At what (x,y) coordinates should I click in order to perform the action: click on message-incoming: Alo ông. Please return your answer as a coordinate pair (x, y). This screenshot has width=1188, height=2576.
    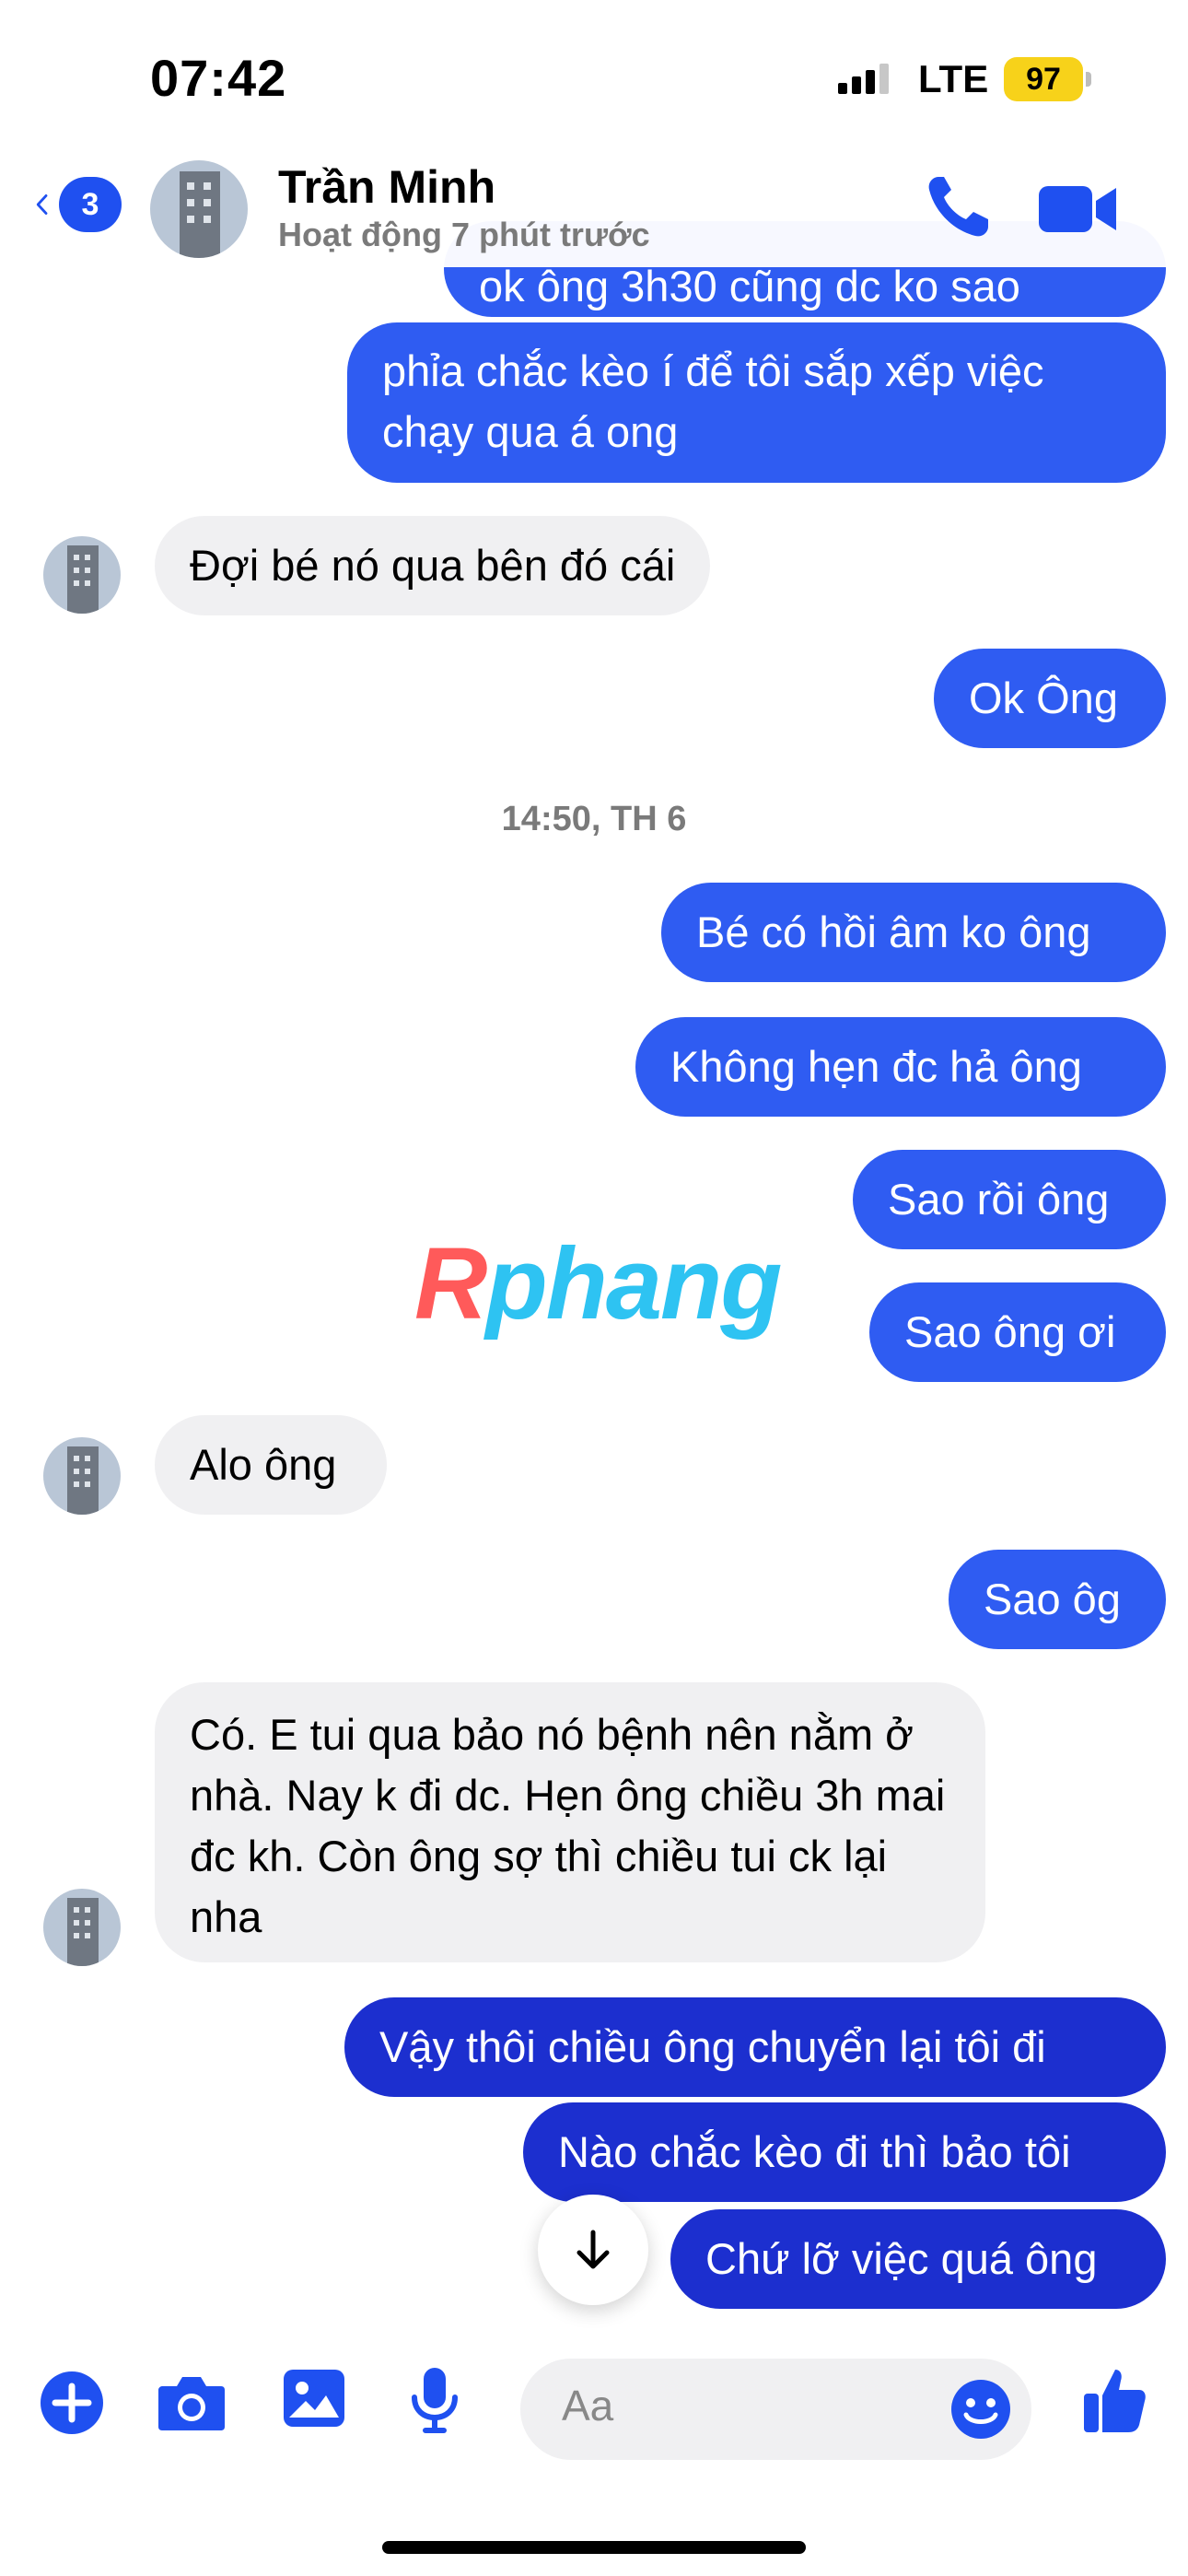
    Looking at the image, I should click on (271, 1465).